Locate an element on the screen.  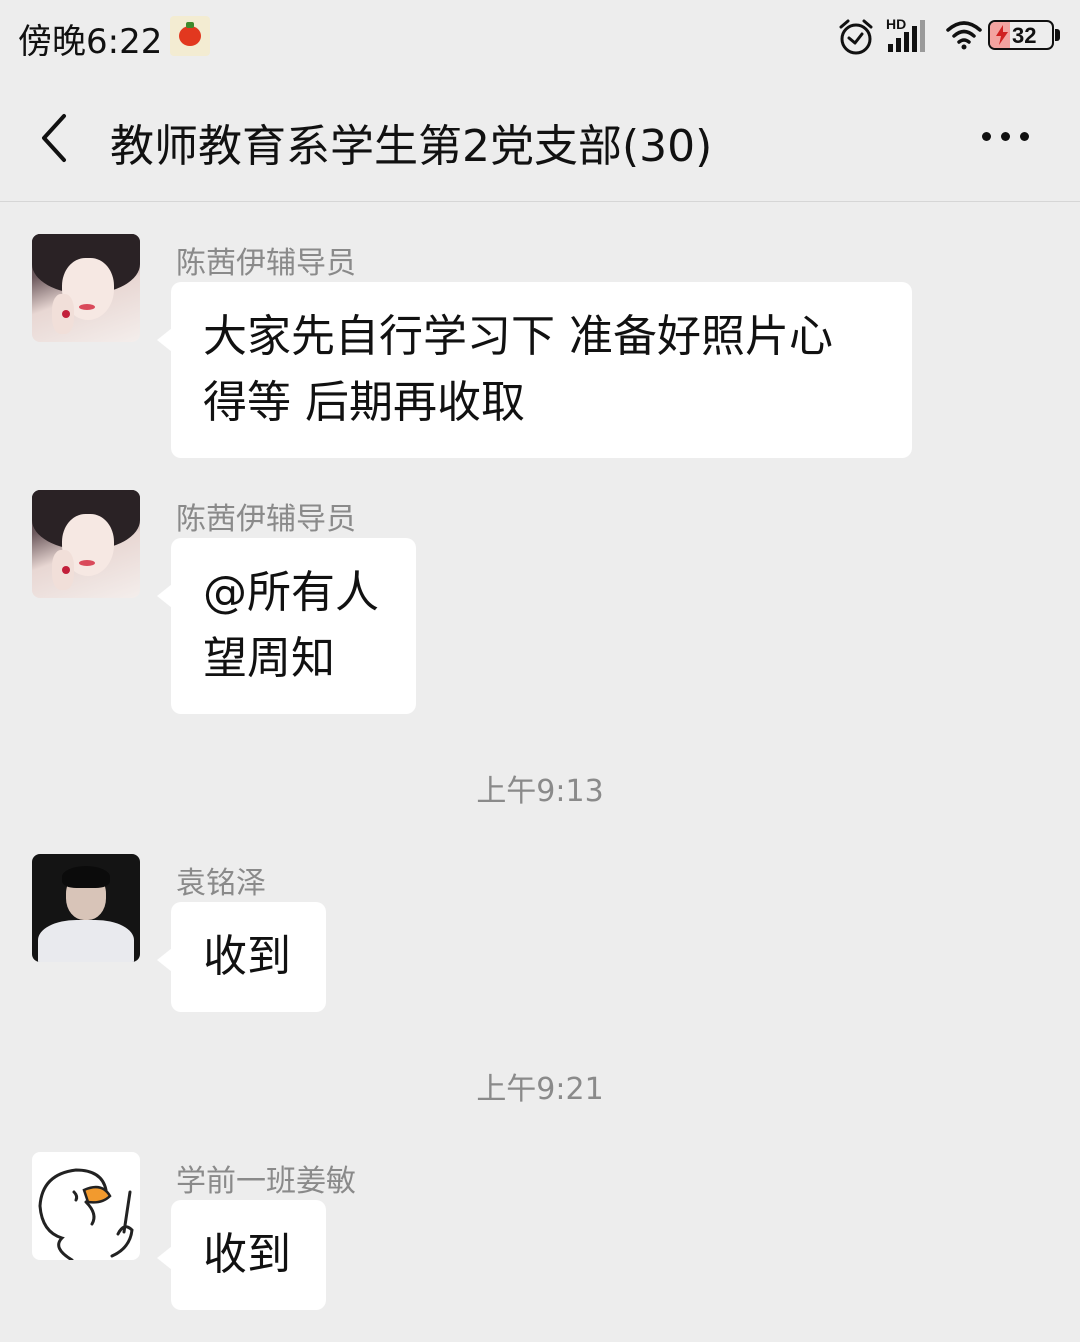
message-line: 得等 后期再收取 is located at coordinates (364, 402).